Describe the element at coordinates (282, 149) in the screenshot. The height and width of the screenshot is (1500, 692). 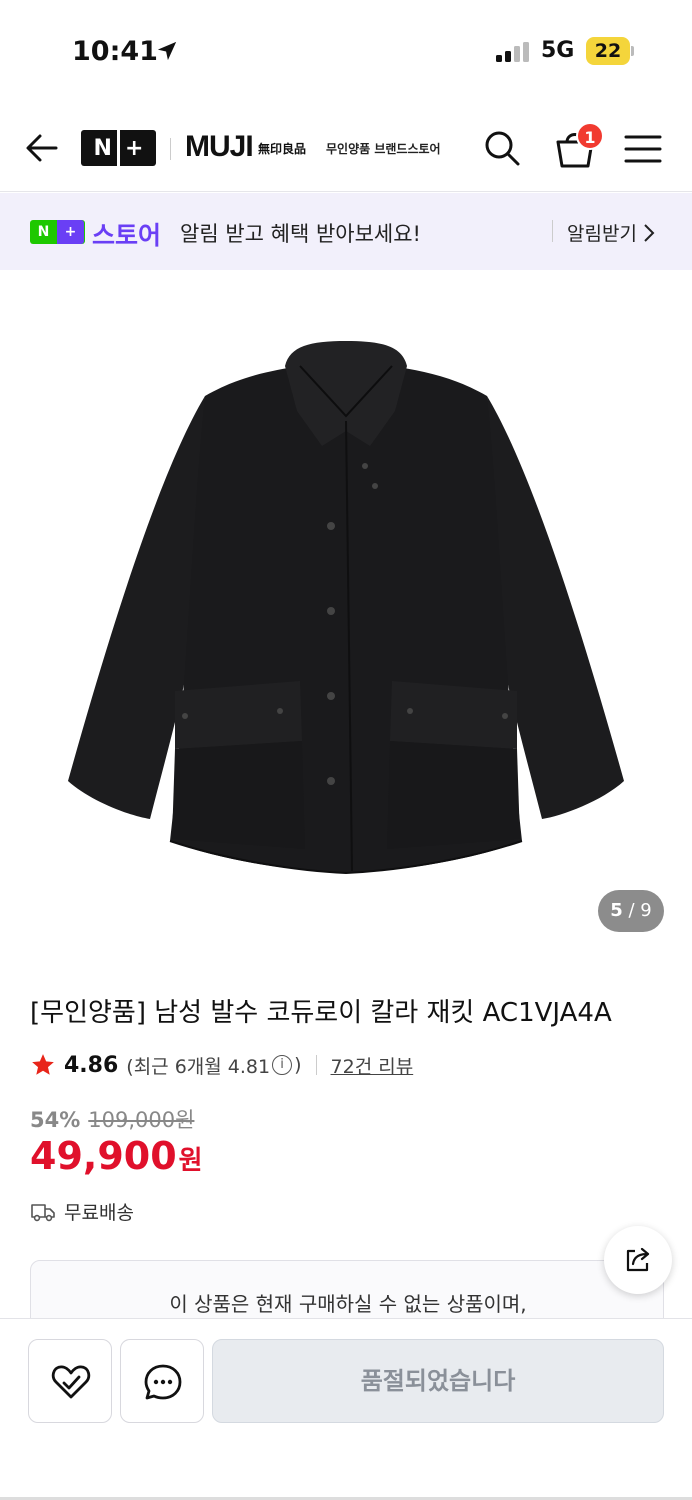
I see `muji-kanji-logo: 無印良品` at that location.